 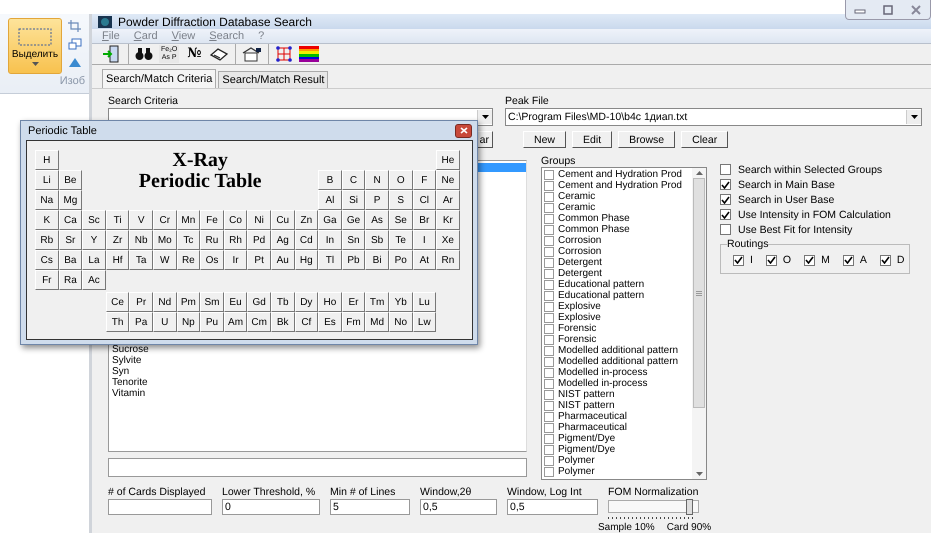 I want to click on house-icon, so click(x=252, y=54).